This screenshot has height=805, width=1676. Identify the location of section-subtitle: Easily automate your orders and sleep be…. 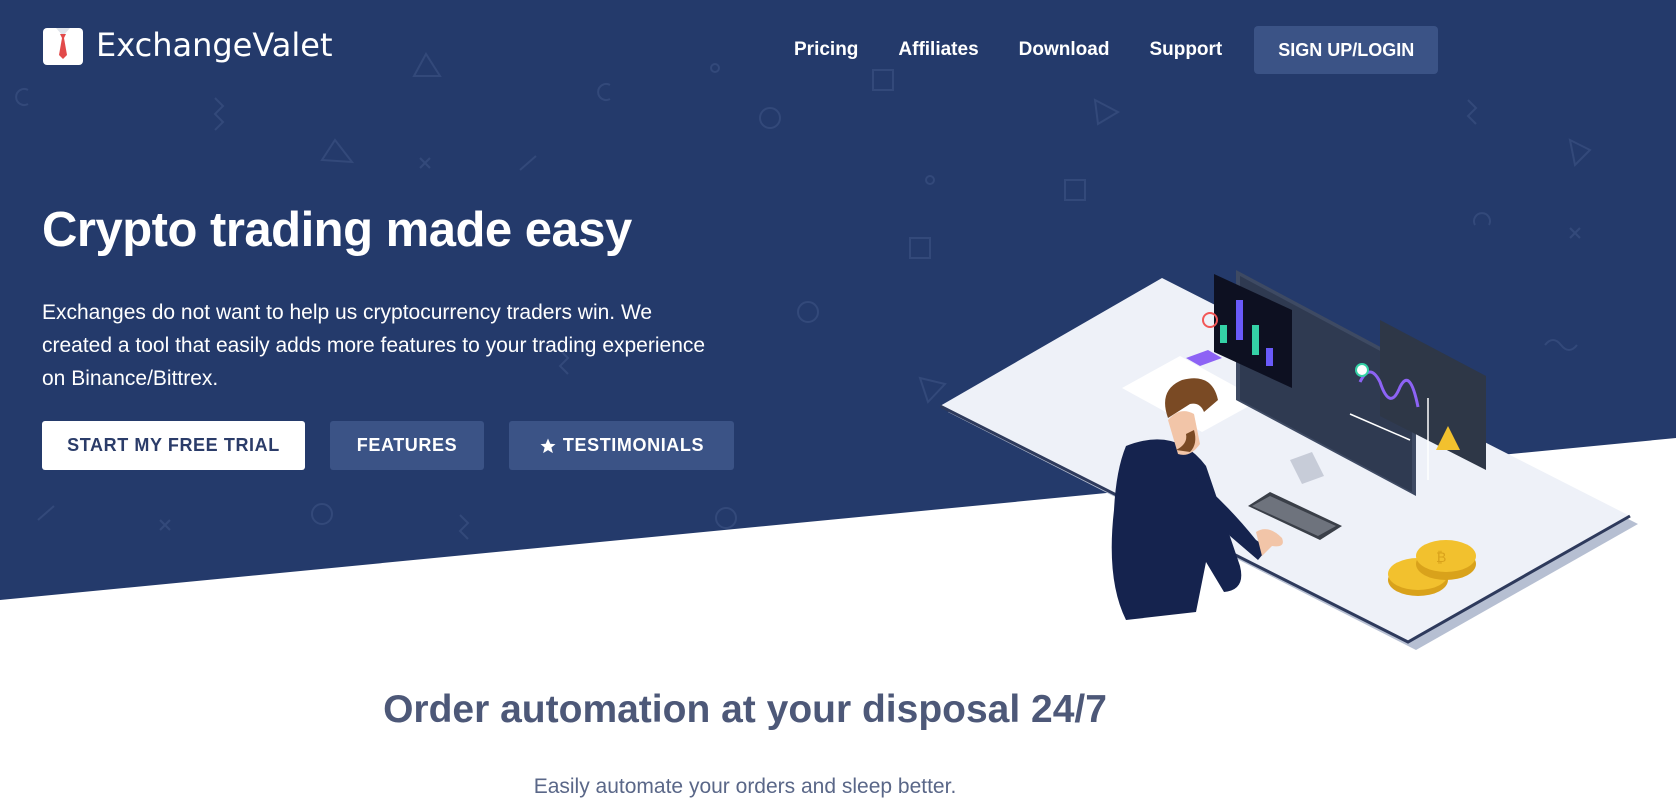
(745, 786).